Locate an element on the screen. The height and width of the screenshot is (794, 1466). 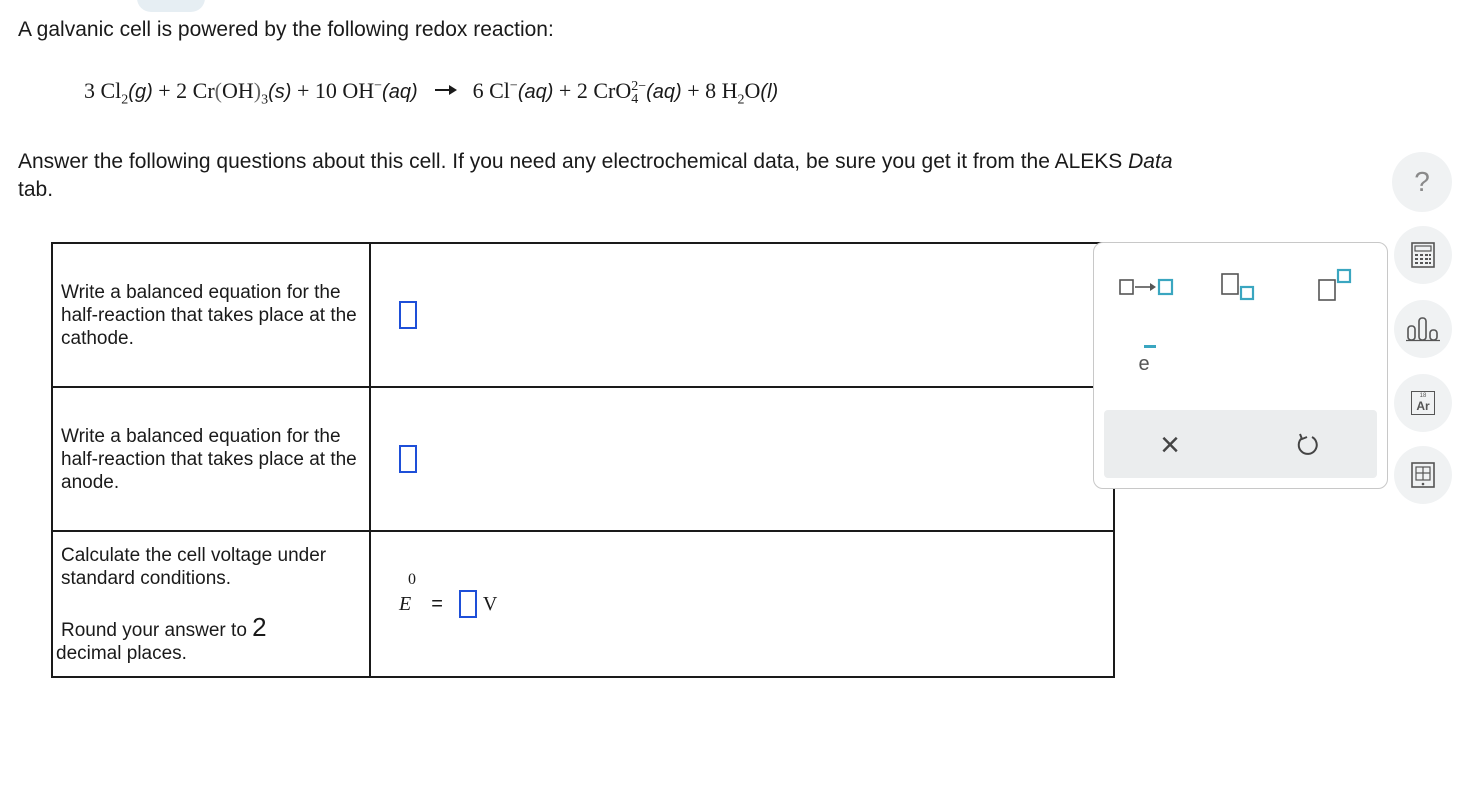
box-arrow-box-icon is located at coordinates (1146, 287).